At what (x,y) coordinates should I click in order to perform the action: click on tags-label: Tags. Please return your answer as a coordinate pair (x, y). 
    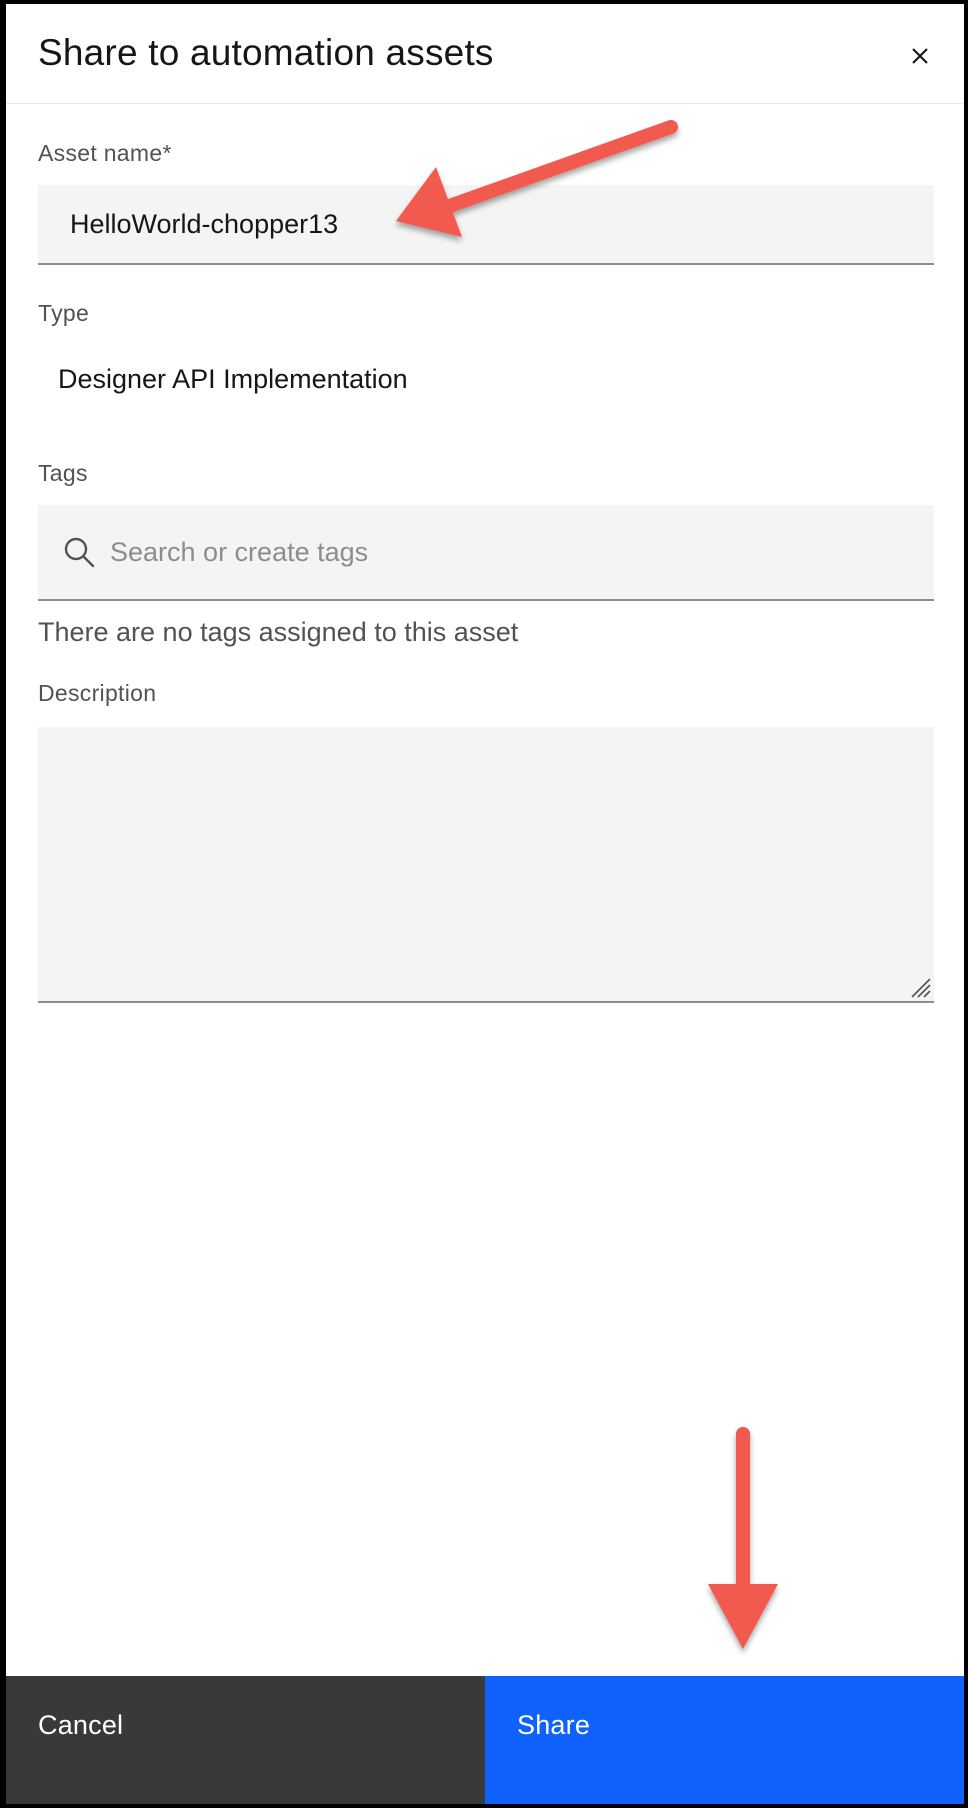
    Looking at the image, I should click on (63, 473).